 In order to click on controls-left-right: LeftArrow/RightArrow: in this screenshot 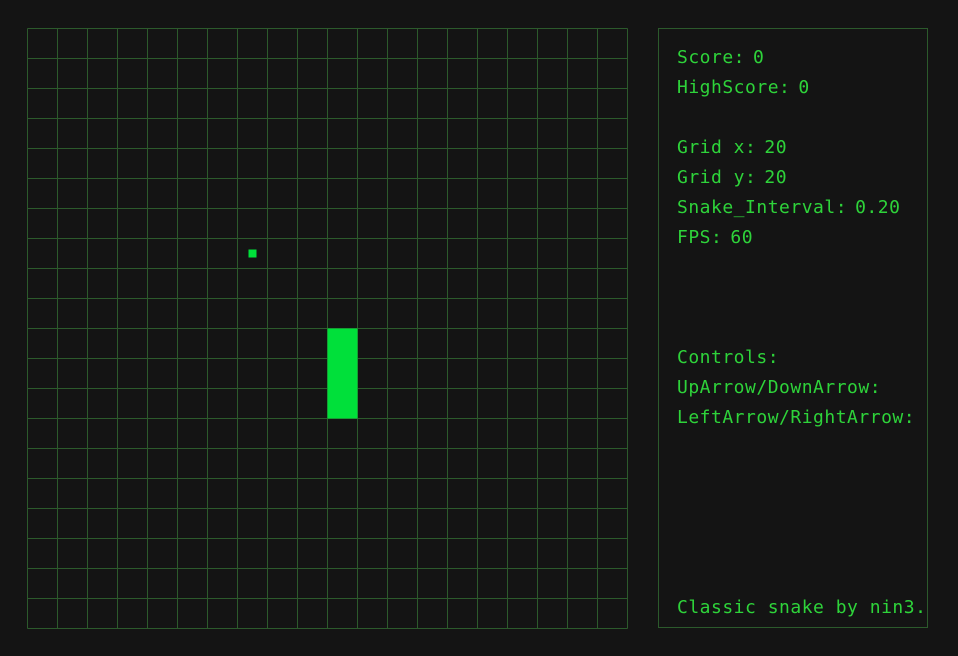, I will do `click(796, 417)`.